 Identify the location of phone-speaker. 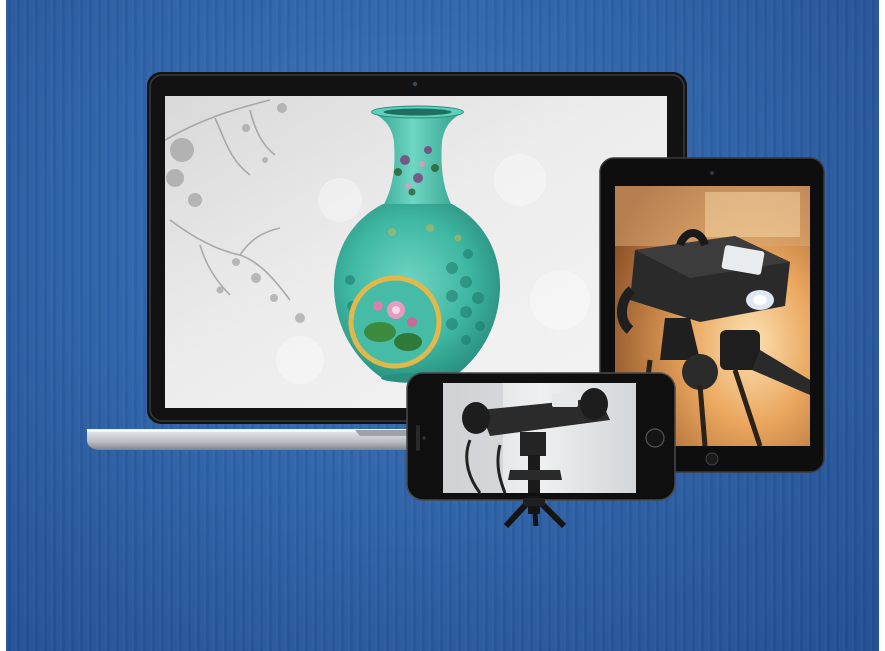
(418, 438).